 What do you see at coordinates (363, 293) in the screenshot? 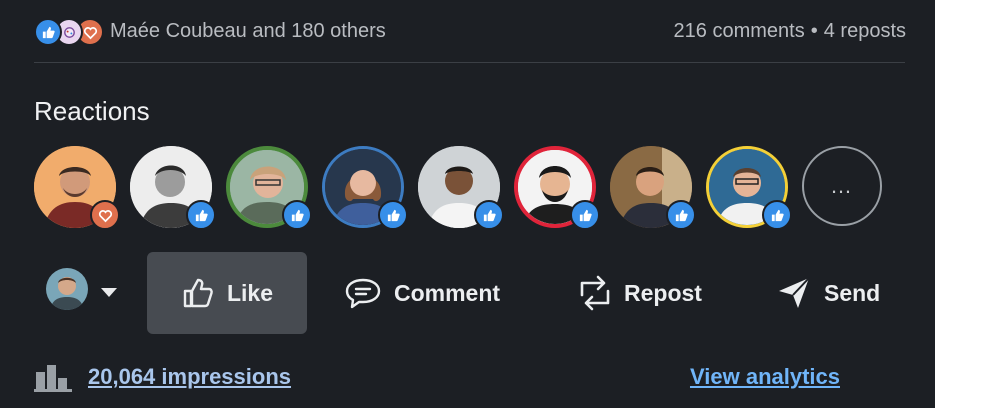
I see `comment-icon` at bounding box center [363, 293].